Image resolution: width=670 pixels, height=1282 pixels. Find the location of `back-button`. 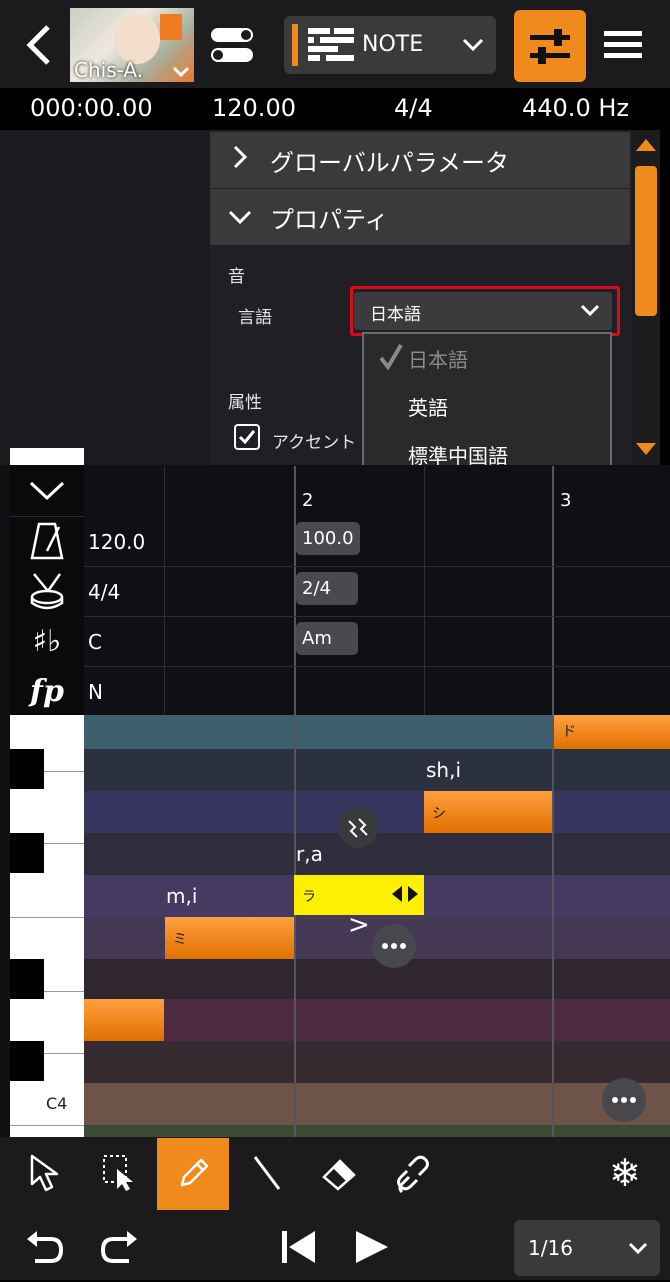

back-button is located at coordinates (39, 45).